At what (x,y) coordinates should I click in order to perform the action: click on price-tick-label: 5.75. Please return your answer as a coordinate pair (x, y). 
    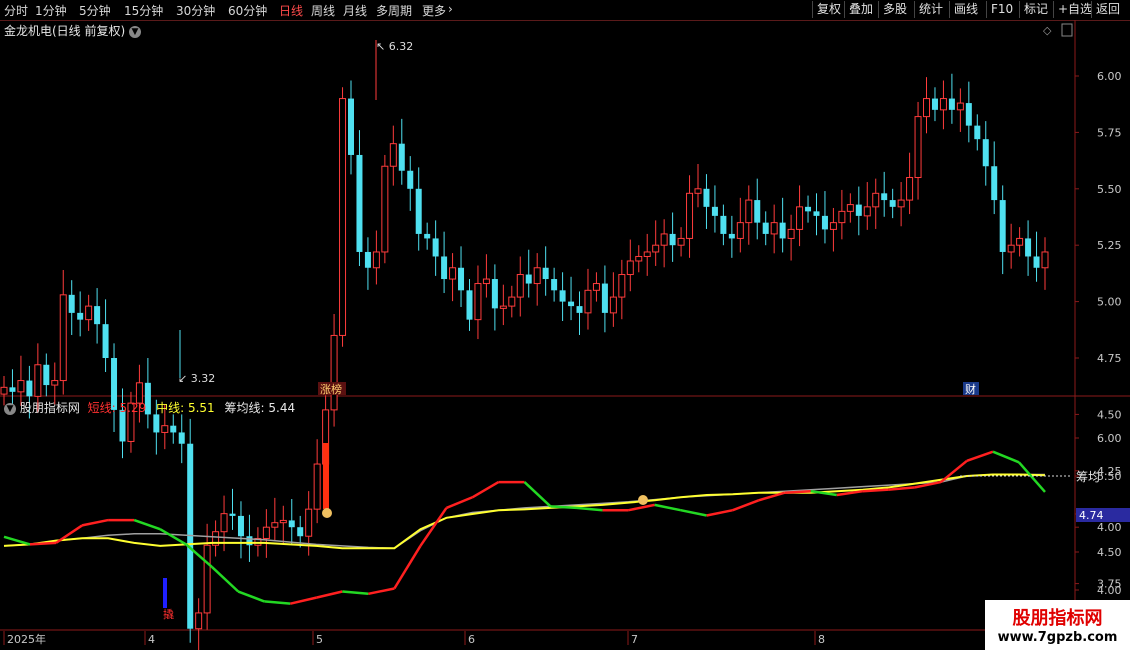
    Looking at the image, I should click on (1109, 132).